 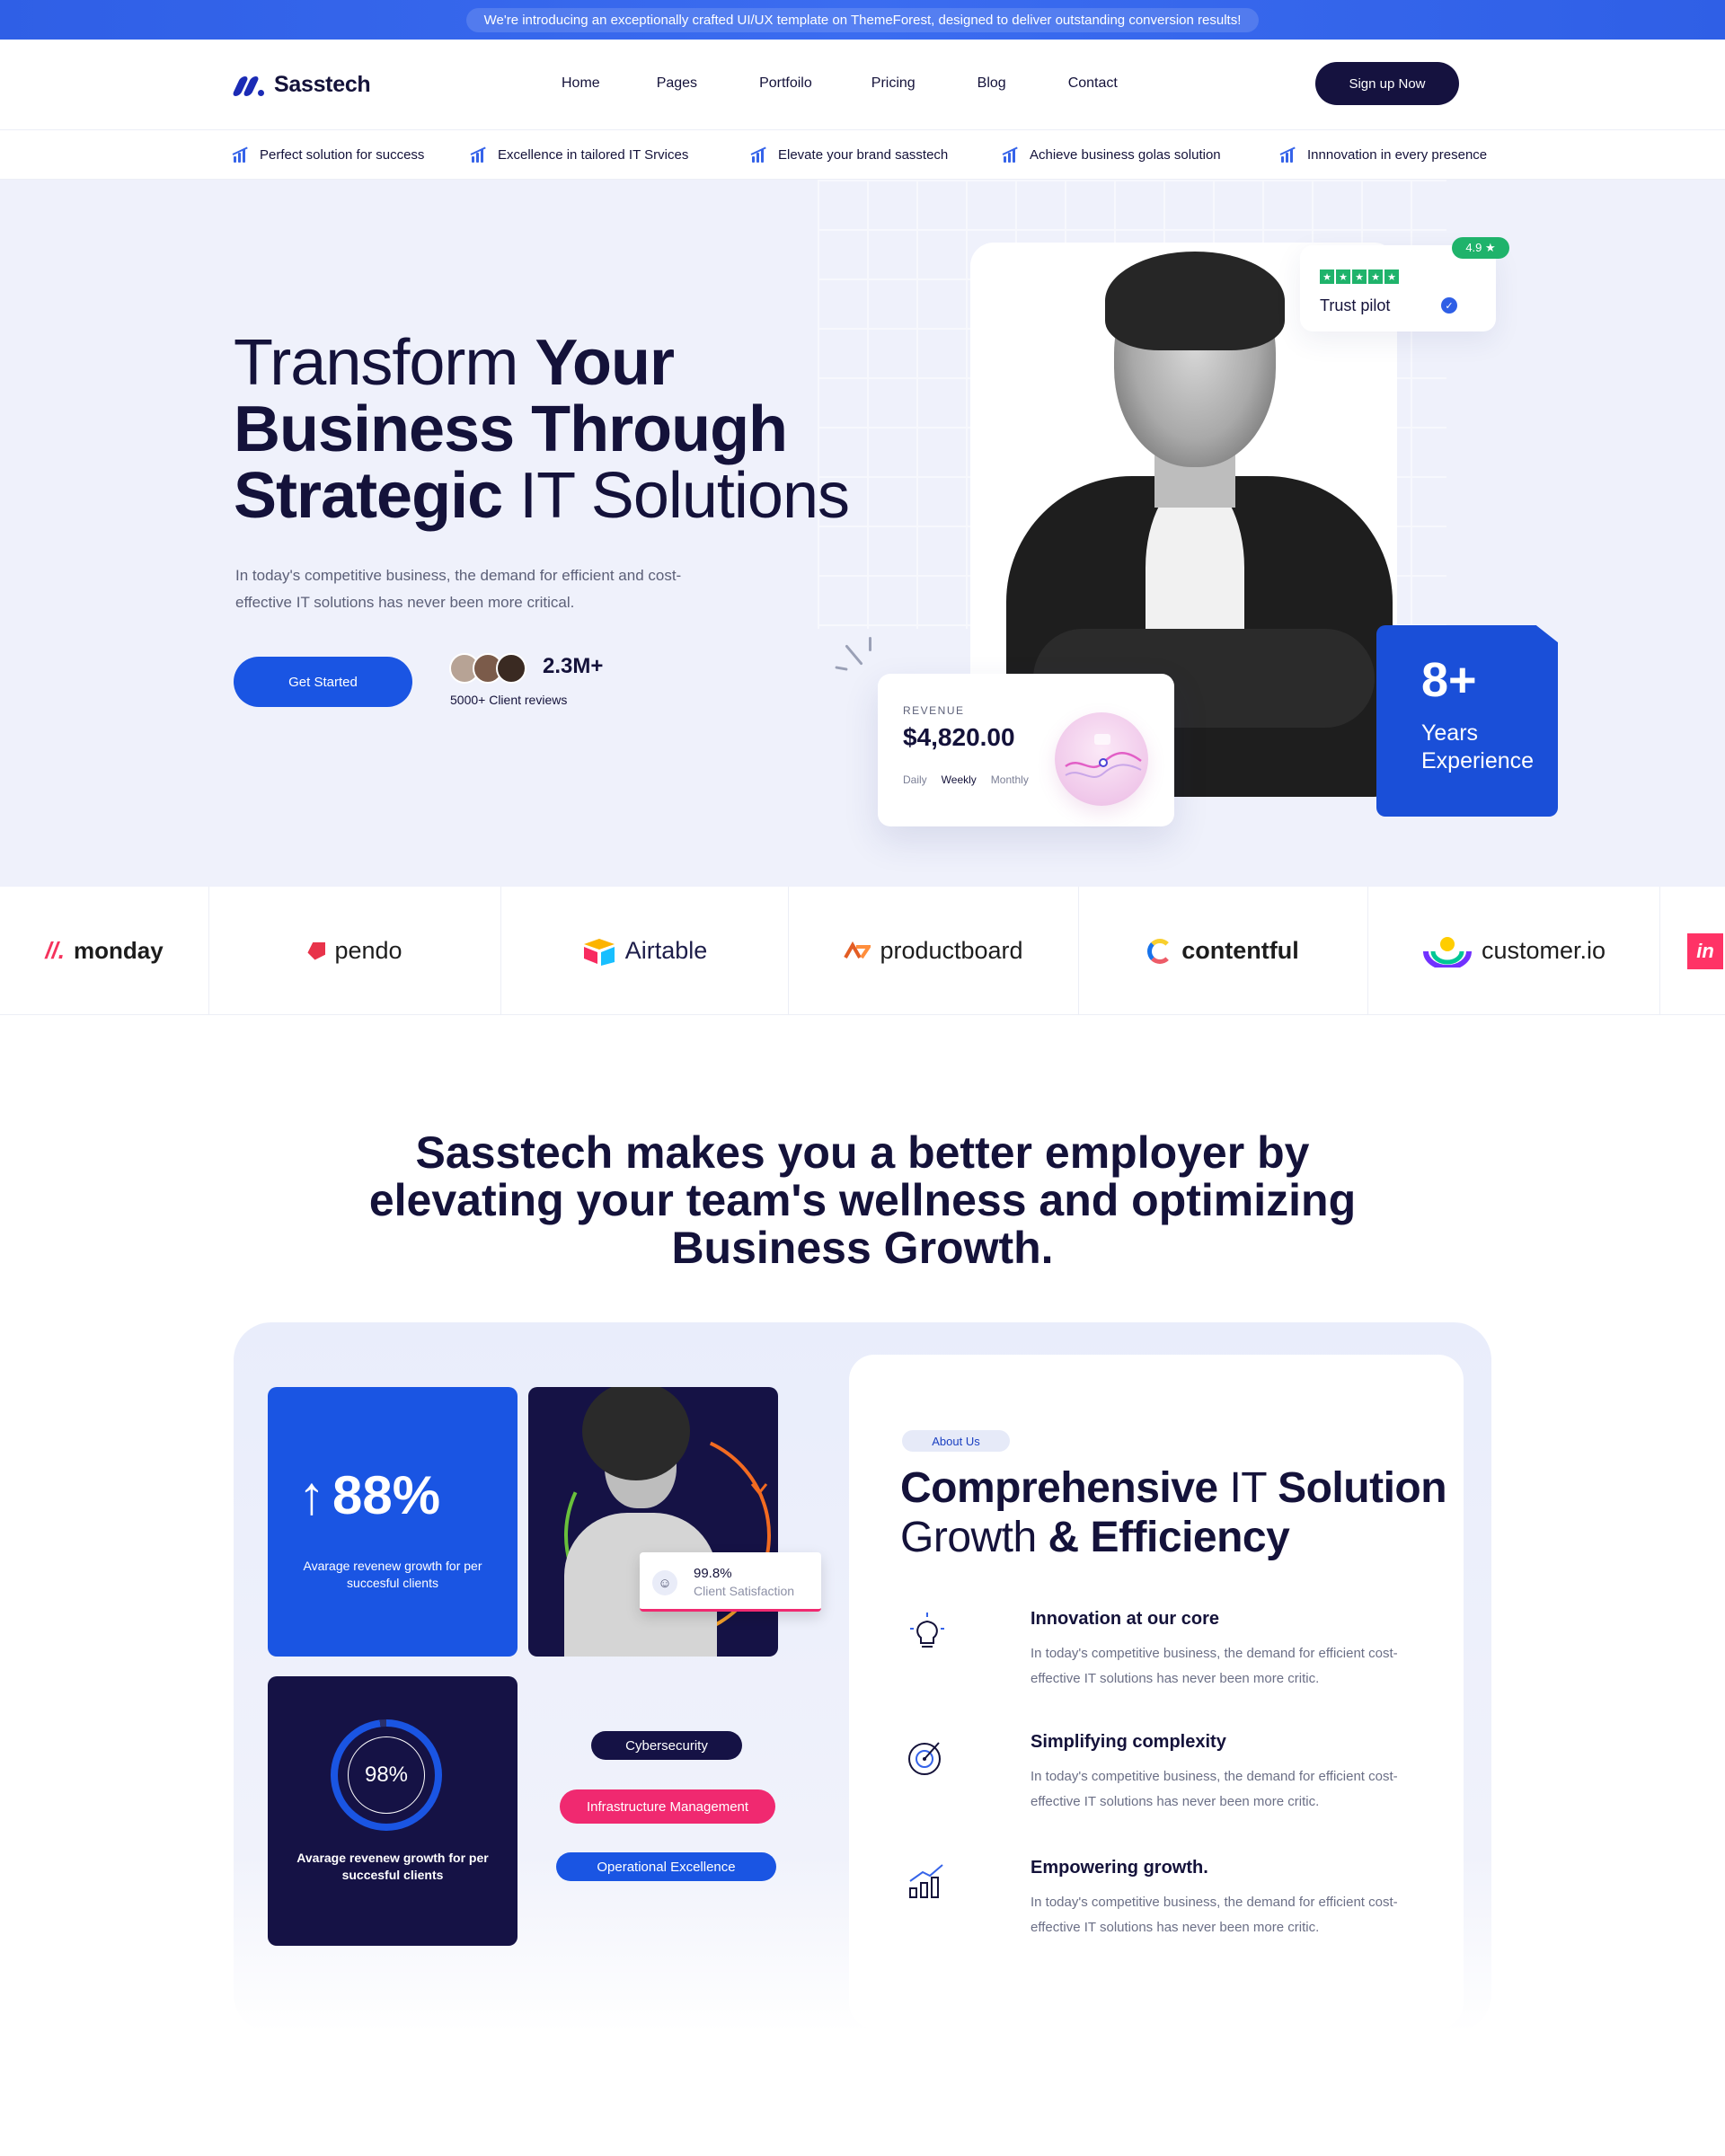 I want to click on experience-card: 8+ Years Experience, so click(x=1467, y=721).